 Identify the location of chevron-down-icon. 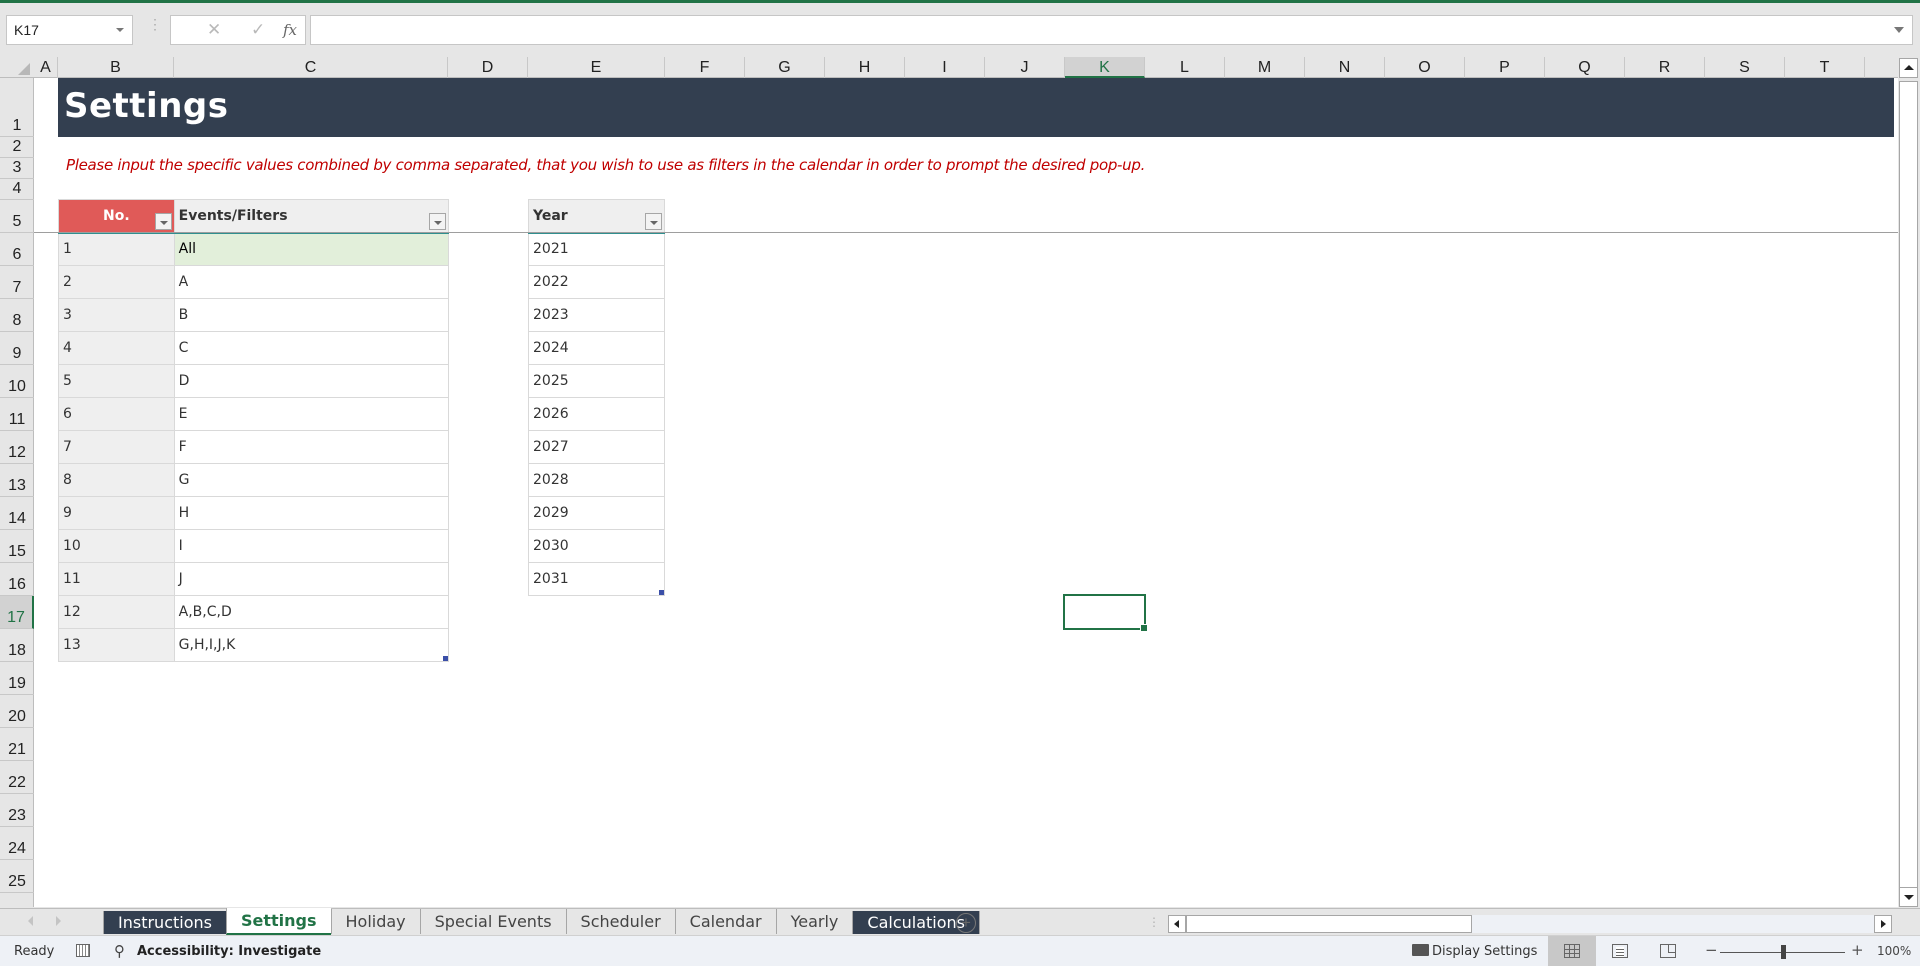
(120, 30).